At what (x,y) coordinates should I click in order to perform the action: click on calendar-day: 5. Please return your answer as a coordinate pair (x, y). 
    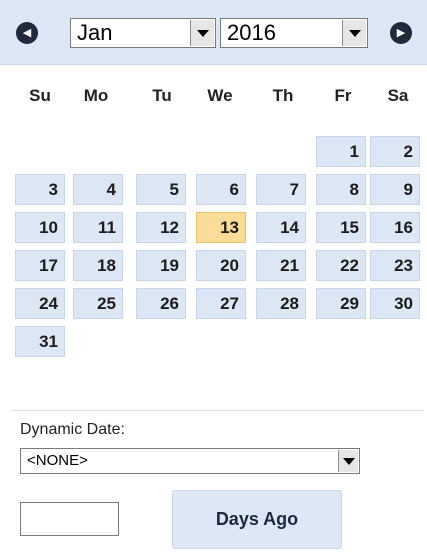
    Looking at the image, I should click on (161, 189).